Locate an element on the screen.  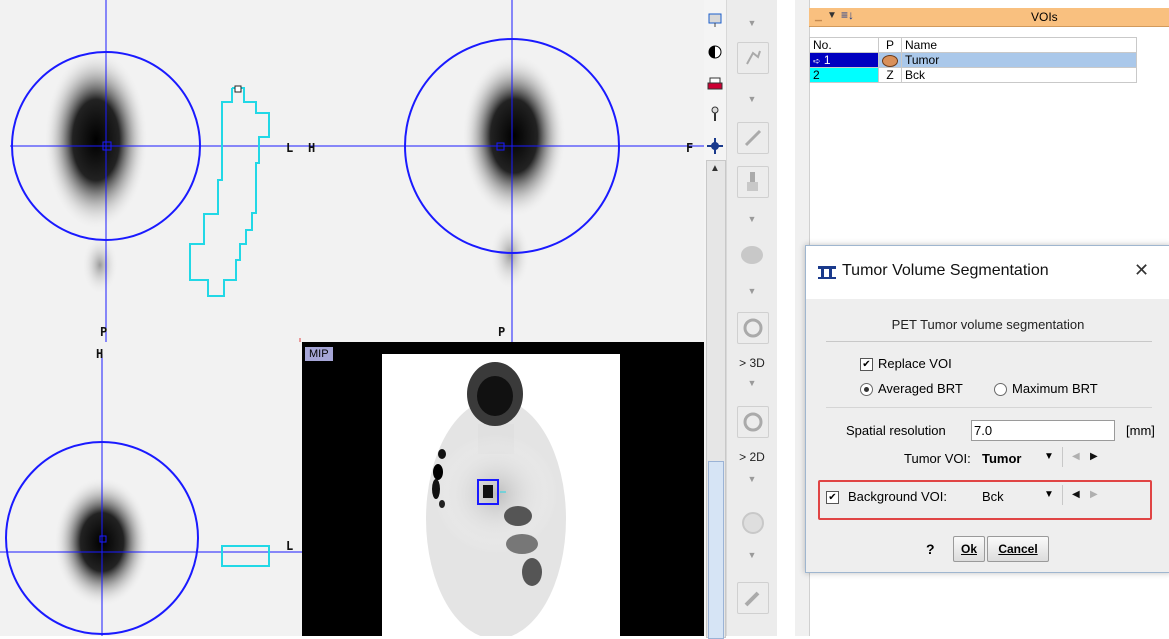
orientation-label-left: H is located at coordinates (312, 148).